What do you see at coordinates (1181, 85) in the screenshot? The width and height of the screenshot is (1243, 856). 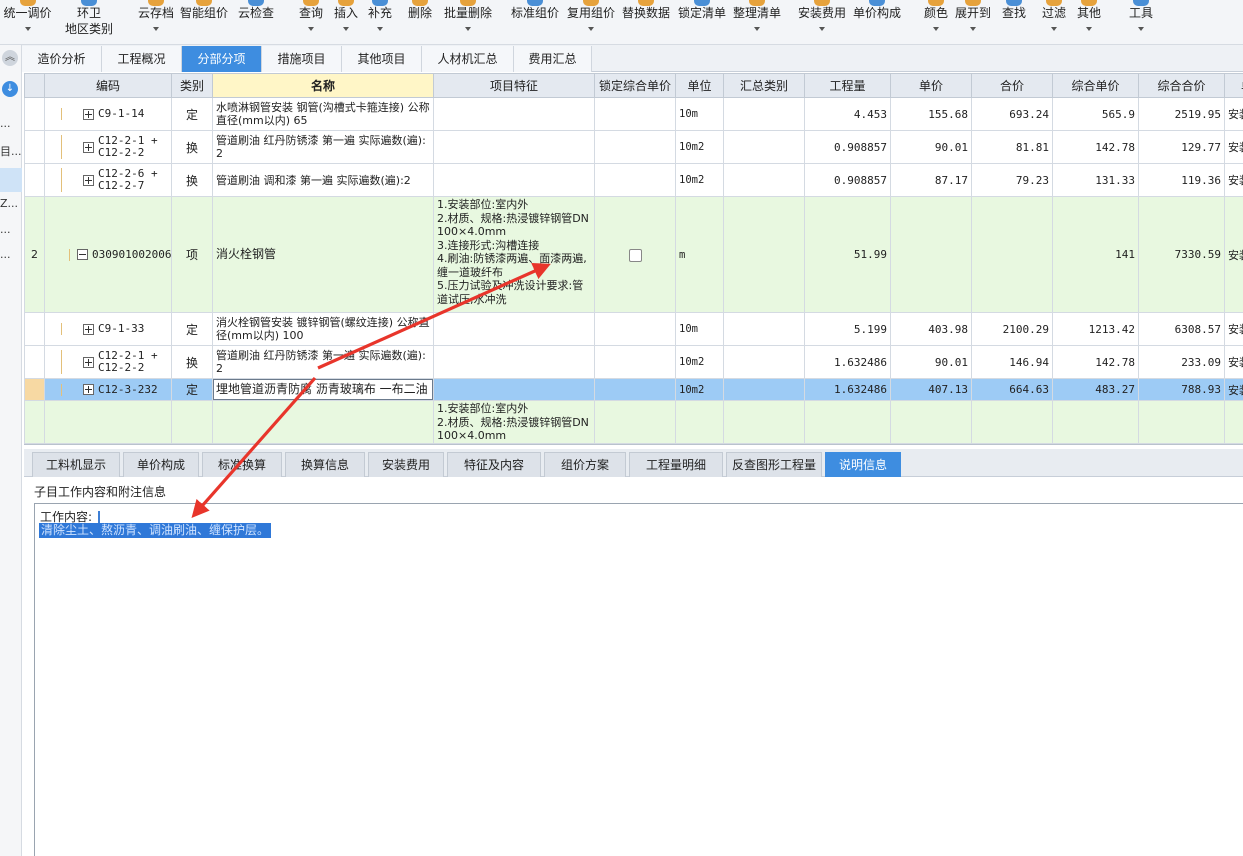 I see `column-header-12: 综合合价` at bounding box center [1181, 85].